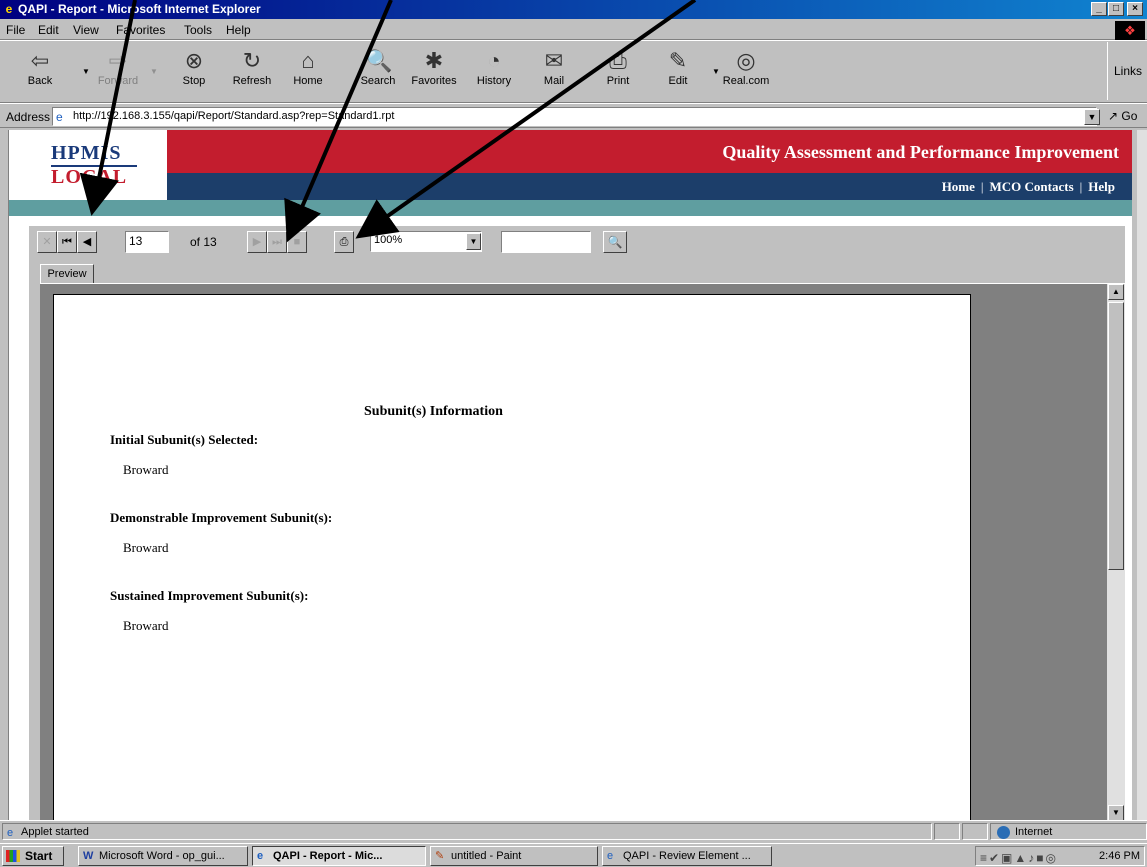  I want to click on edit-pad-icon: ✎, so click(678, 60).